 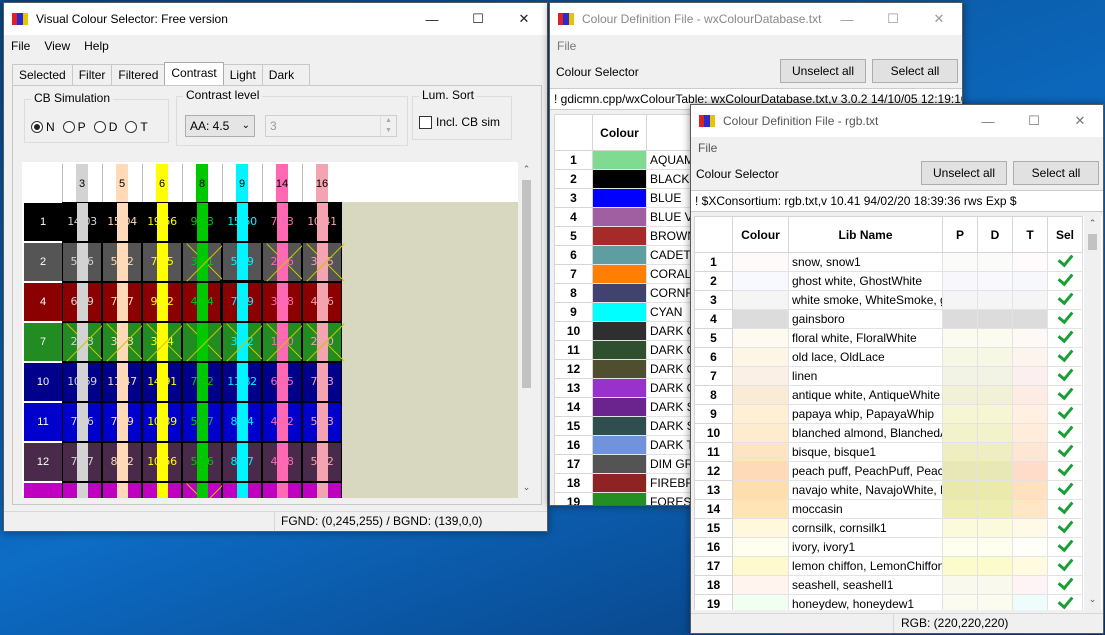 What do you see at coordinates (43, 127) in the screenshot?
I see `cb-radio-n: N` at bounding box center [43, 127].